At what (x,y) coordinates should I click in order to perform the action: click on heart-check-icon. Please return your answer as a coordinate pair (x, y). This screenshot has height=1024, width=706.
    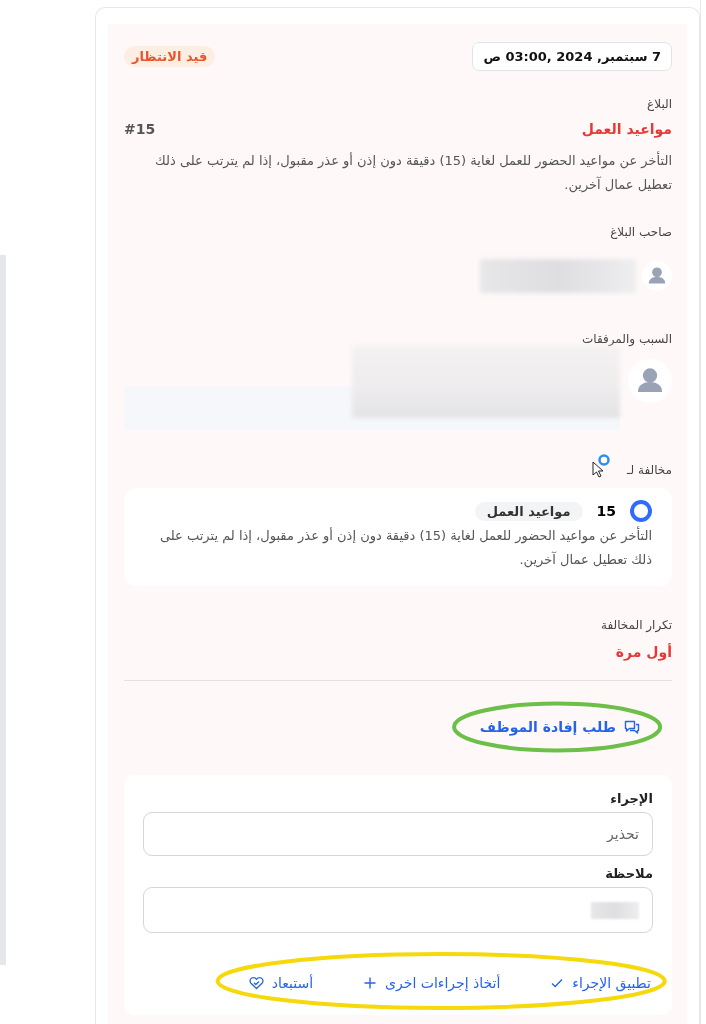
    Looking at the image, I should click on (256, 983).